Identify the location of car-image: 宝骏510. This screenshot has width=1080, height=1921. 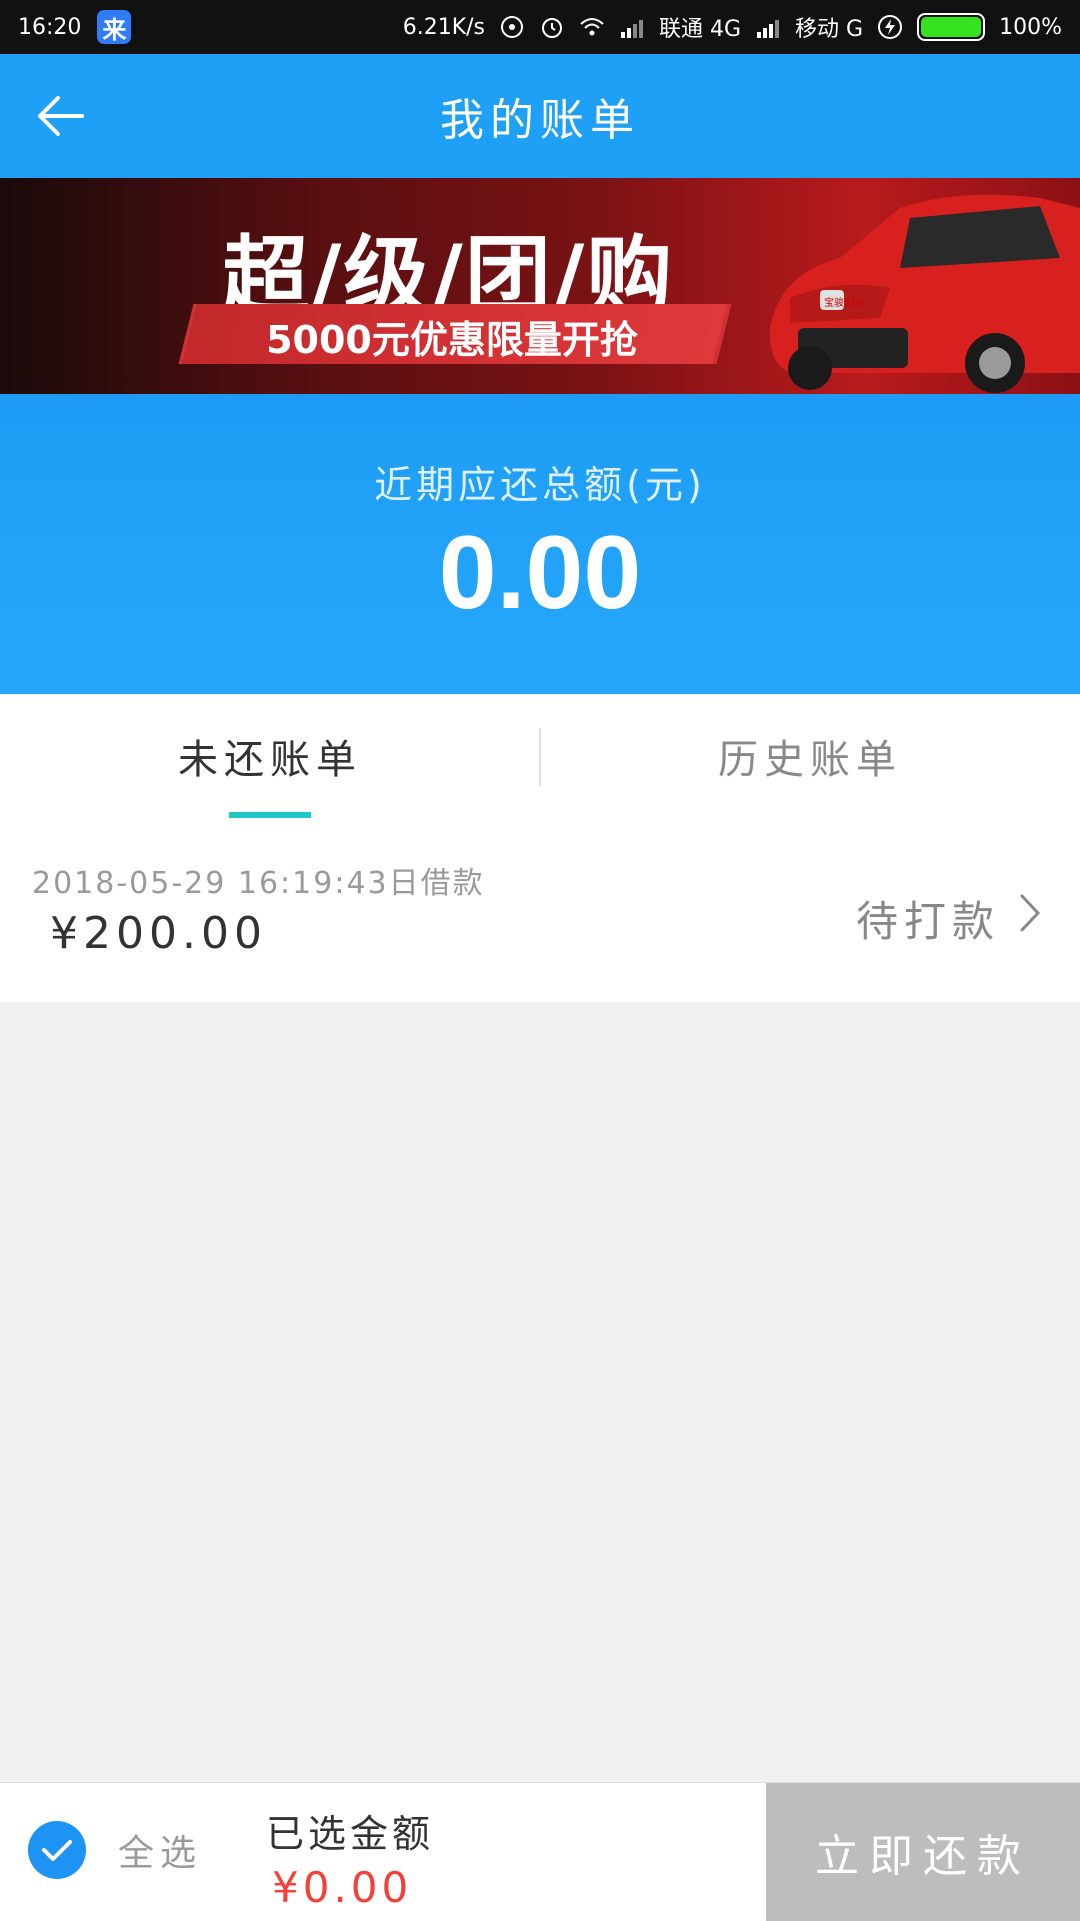
(924, 293).